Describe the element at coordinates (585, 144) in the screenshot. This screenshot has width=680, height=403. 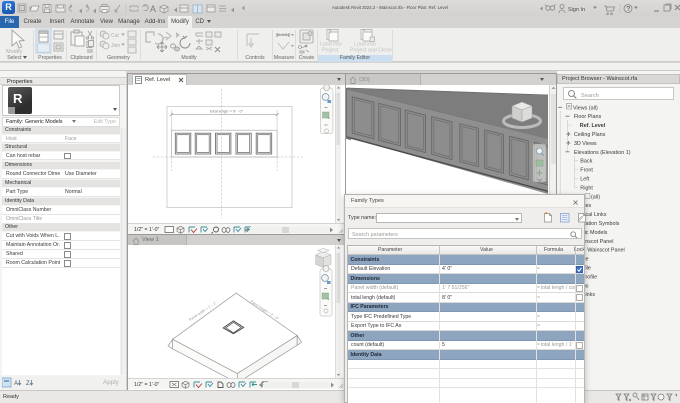
I see `svg-text: 3D Views` at that location.